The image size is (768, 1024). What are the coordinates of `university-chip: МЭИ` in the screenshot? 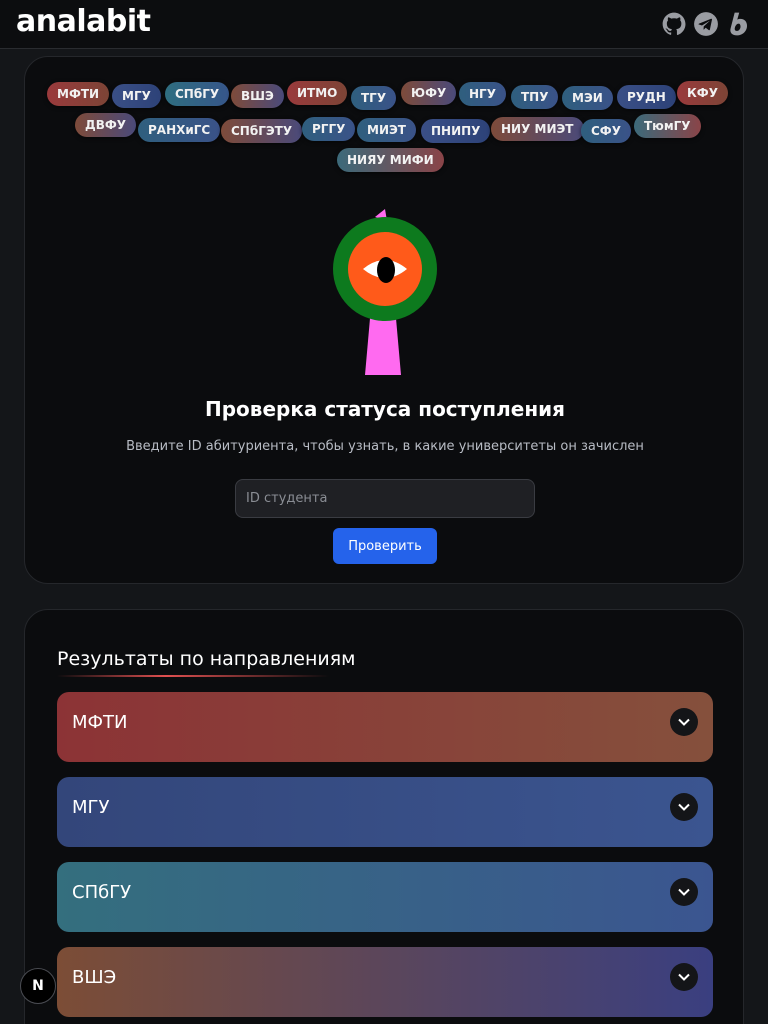 It's located at (587, 98).